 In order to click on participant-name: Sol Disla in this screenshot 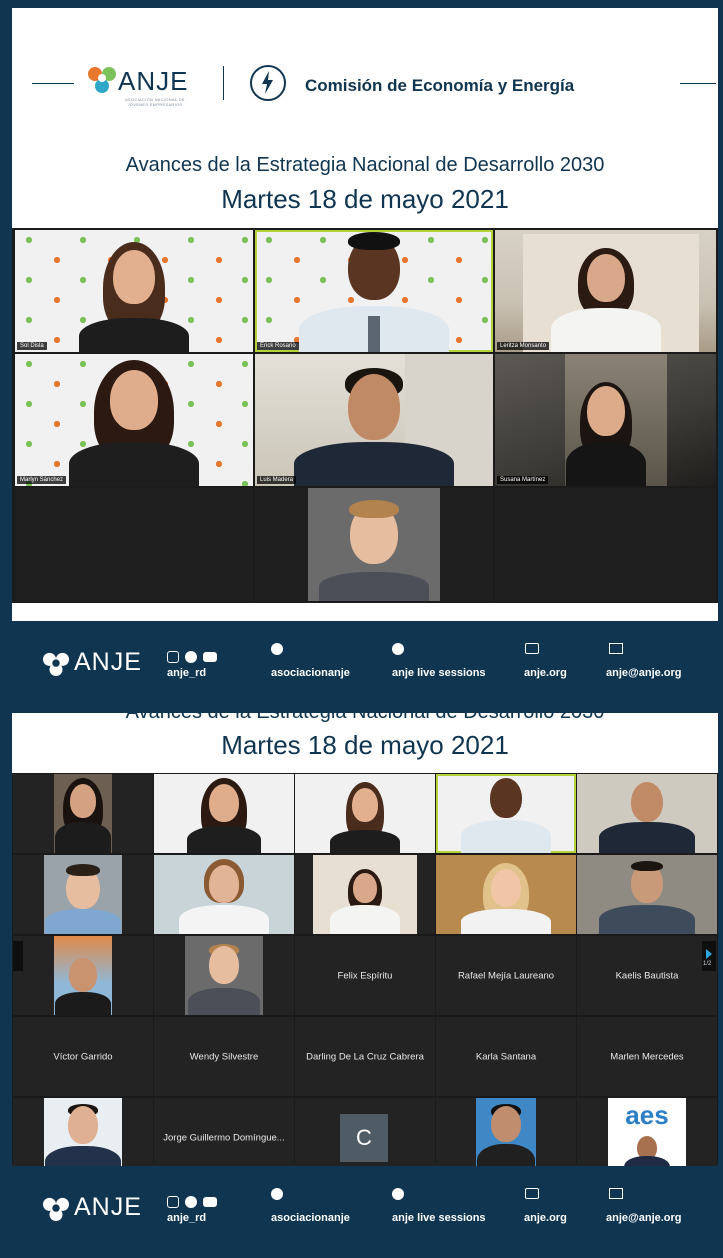, I will do `click(32, 346)`.